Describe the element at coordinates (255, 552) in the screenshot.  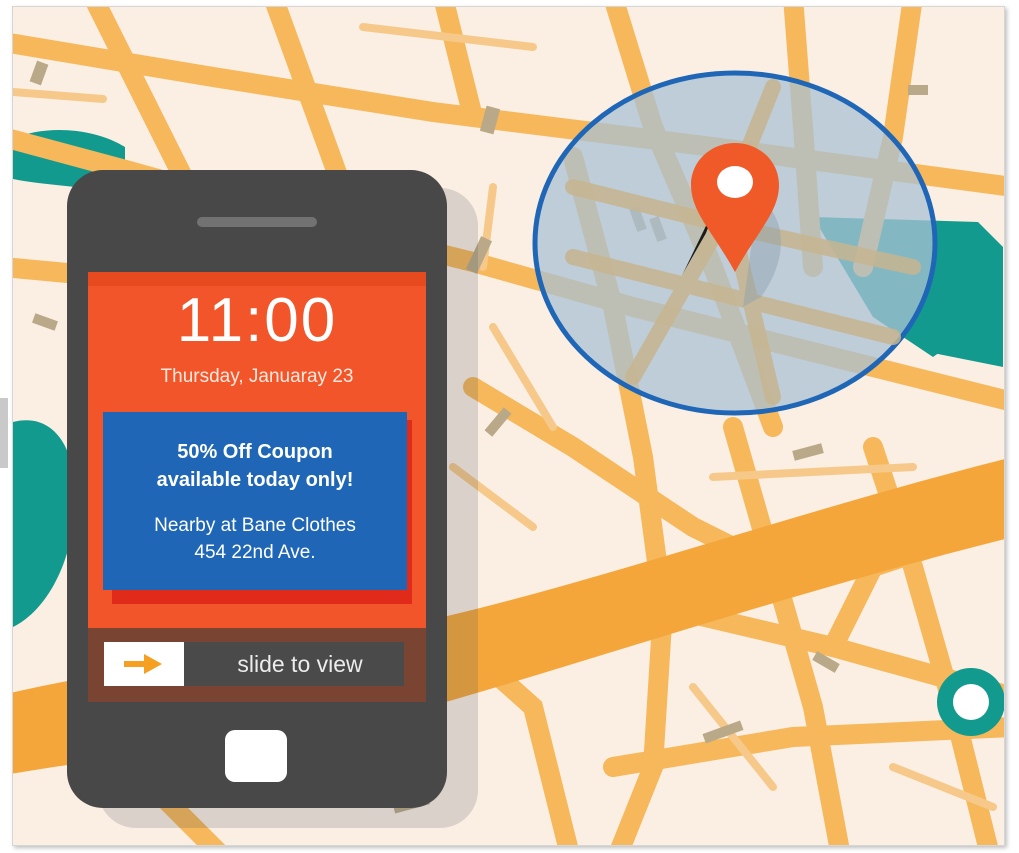
I see `coupon-store-address: 454 22nd Ave.` at that location.